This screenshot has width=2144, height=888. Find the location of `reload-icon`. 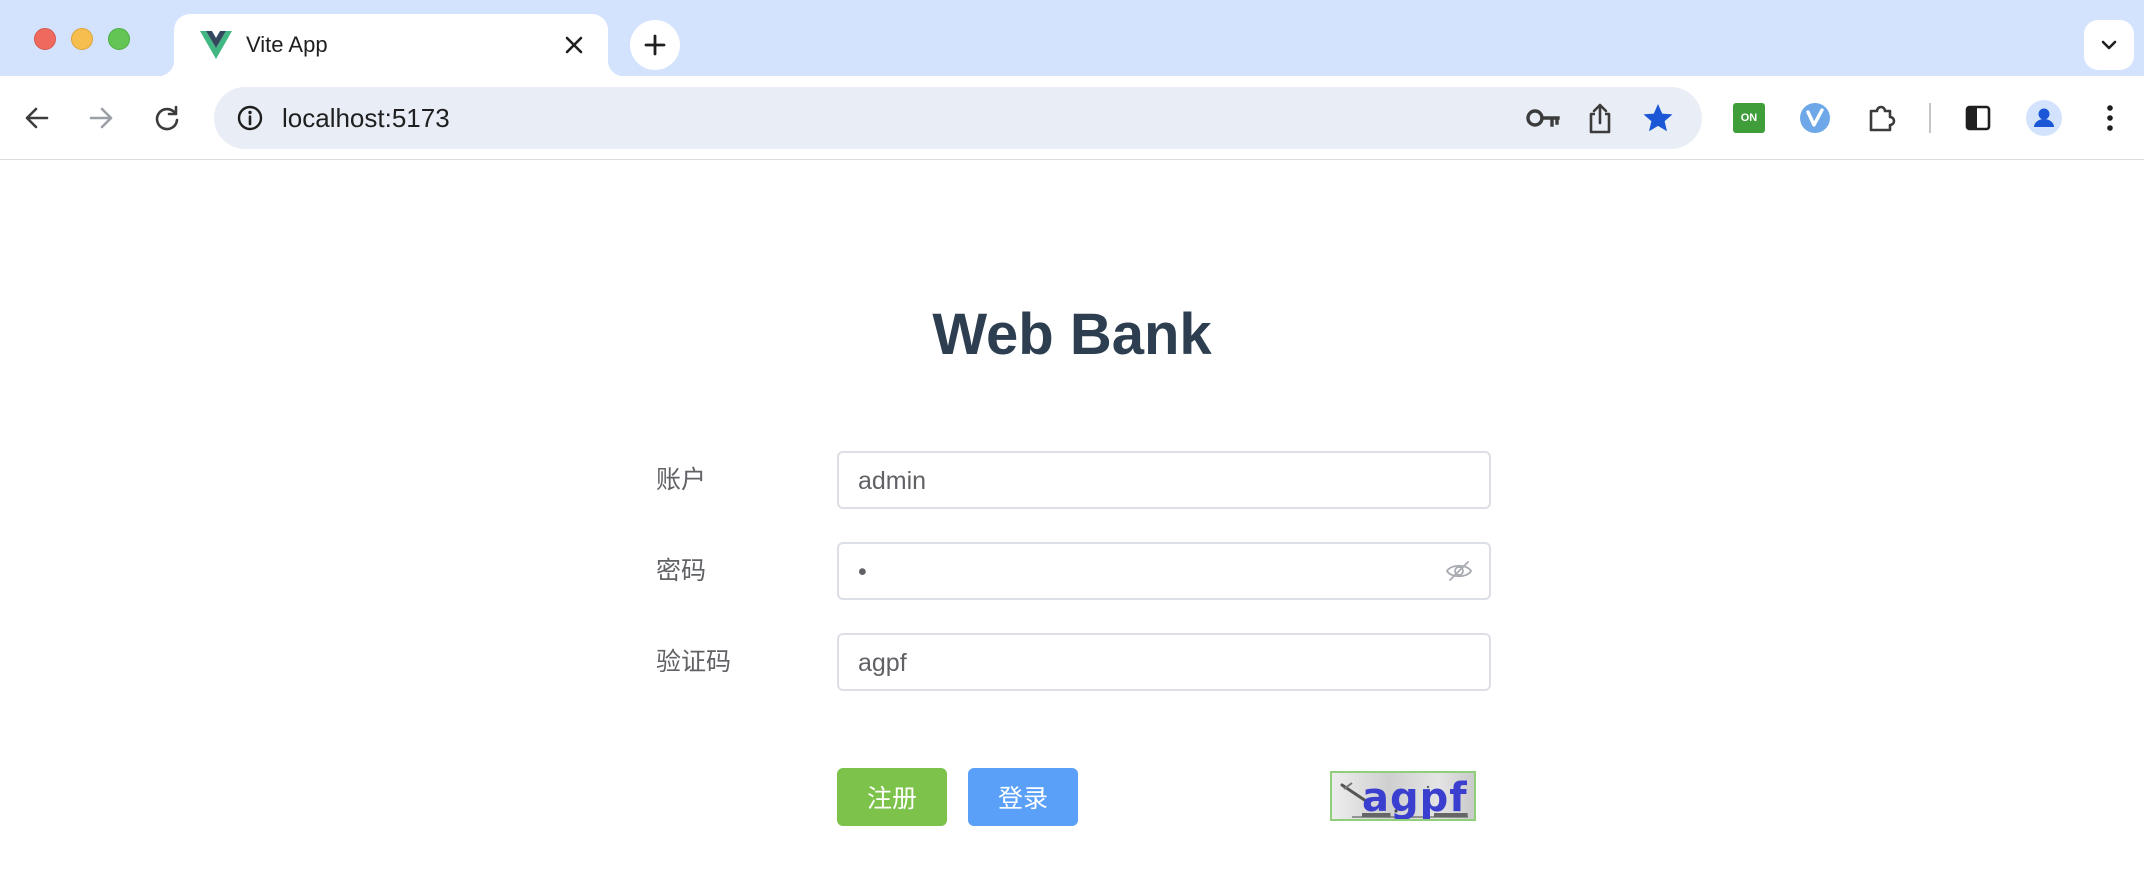

reload-icon is located at coordinates (167, 118).